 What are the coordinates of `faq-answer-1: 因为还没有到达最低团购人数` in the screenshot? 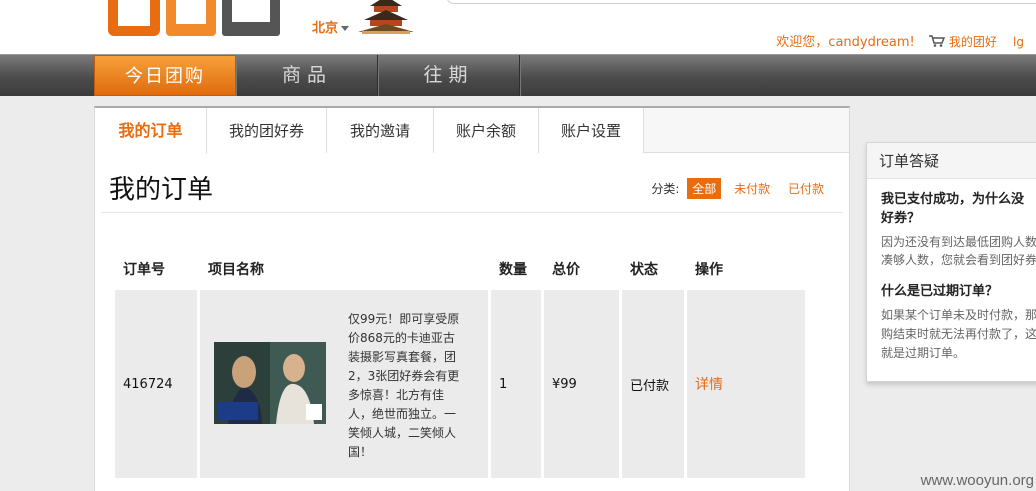 It's located at (958, 242).